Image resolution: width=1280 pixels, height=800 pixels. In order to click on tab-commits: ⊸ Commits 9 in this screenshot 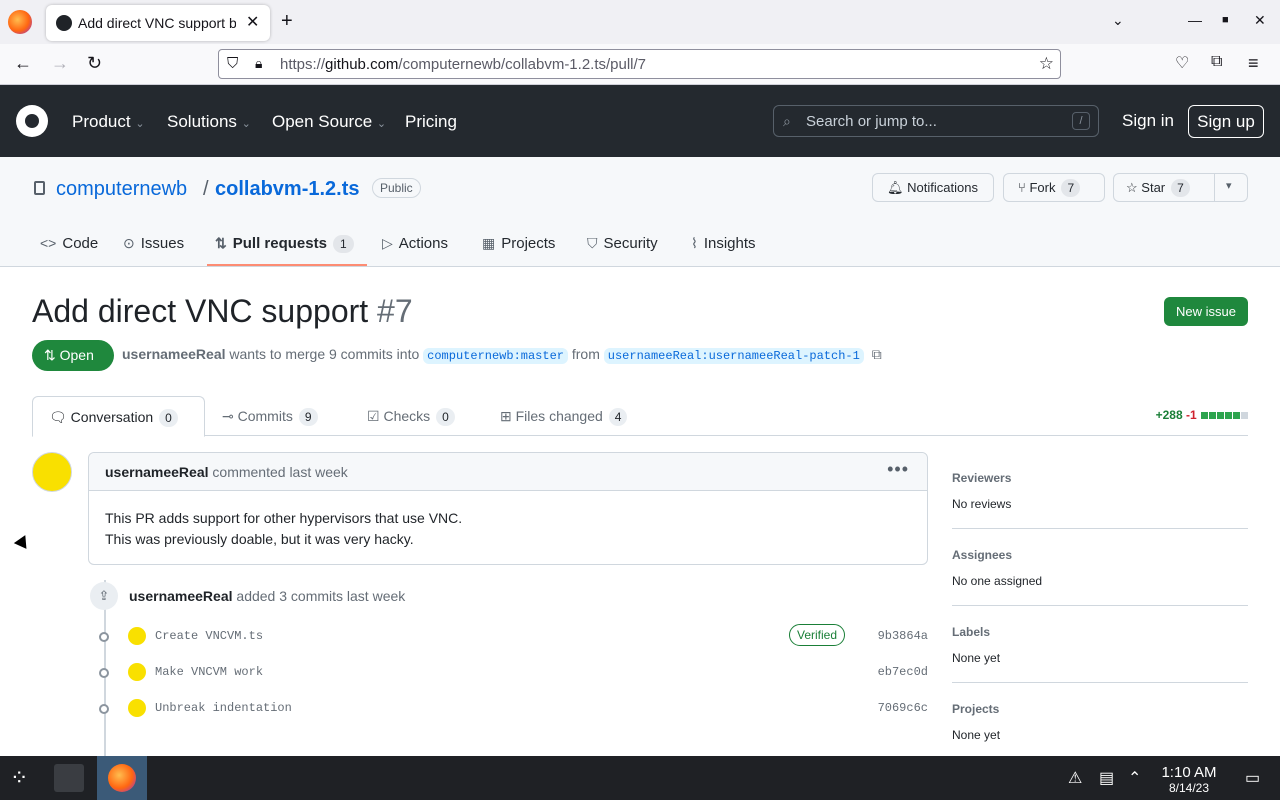, I will do `click(270, 417)`.